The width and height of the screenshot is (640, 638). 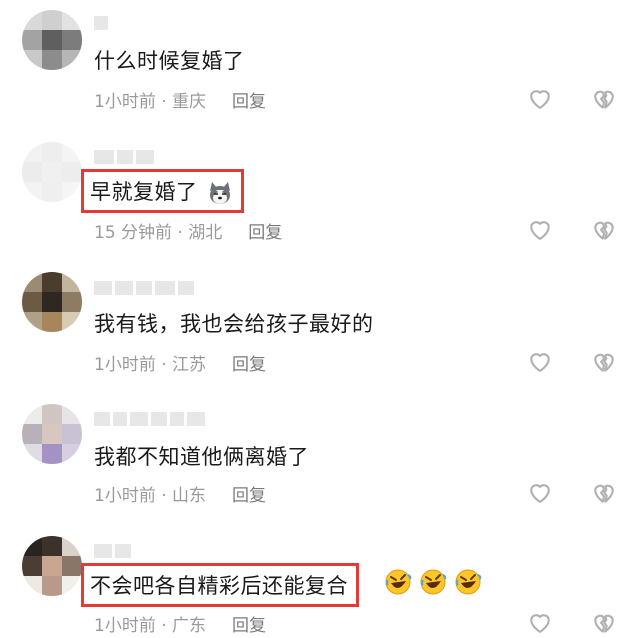 I want to click on comment-meta: 15 分钟前 · 湖北 回复, so click(x=188, y=230).